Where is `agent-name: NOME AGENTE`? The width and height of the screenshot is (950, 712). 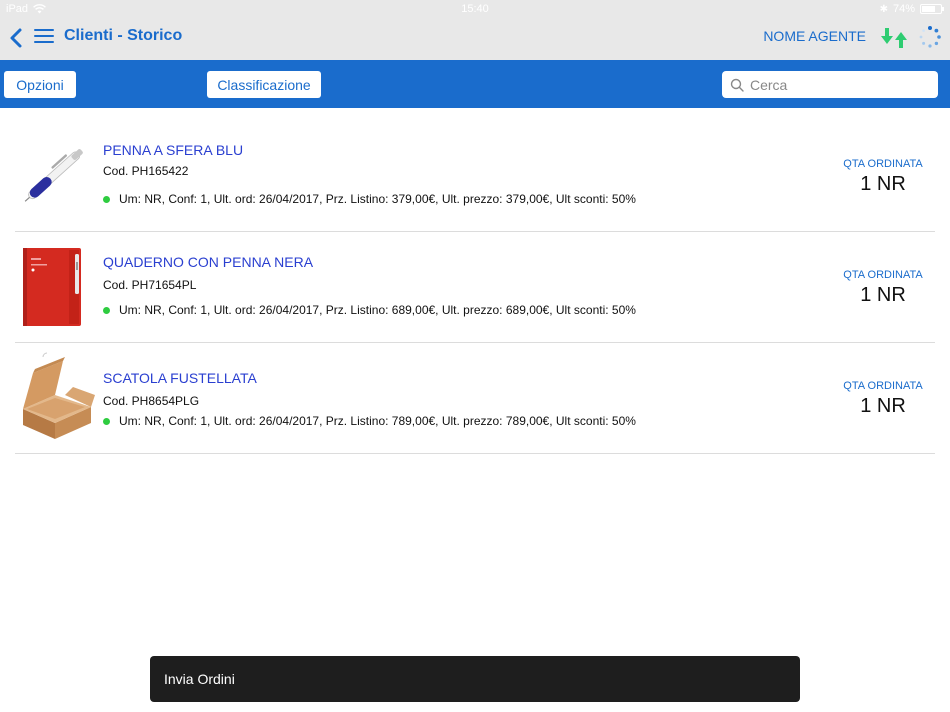
agent-name: NOME AGENTE is located at coordinates (814, 36).